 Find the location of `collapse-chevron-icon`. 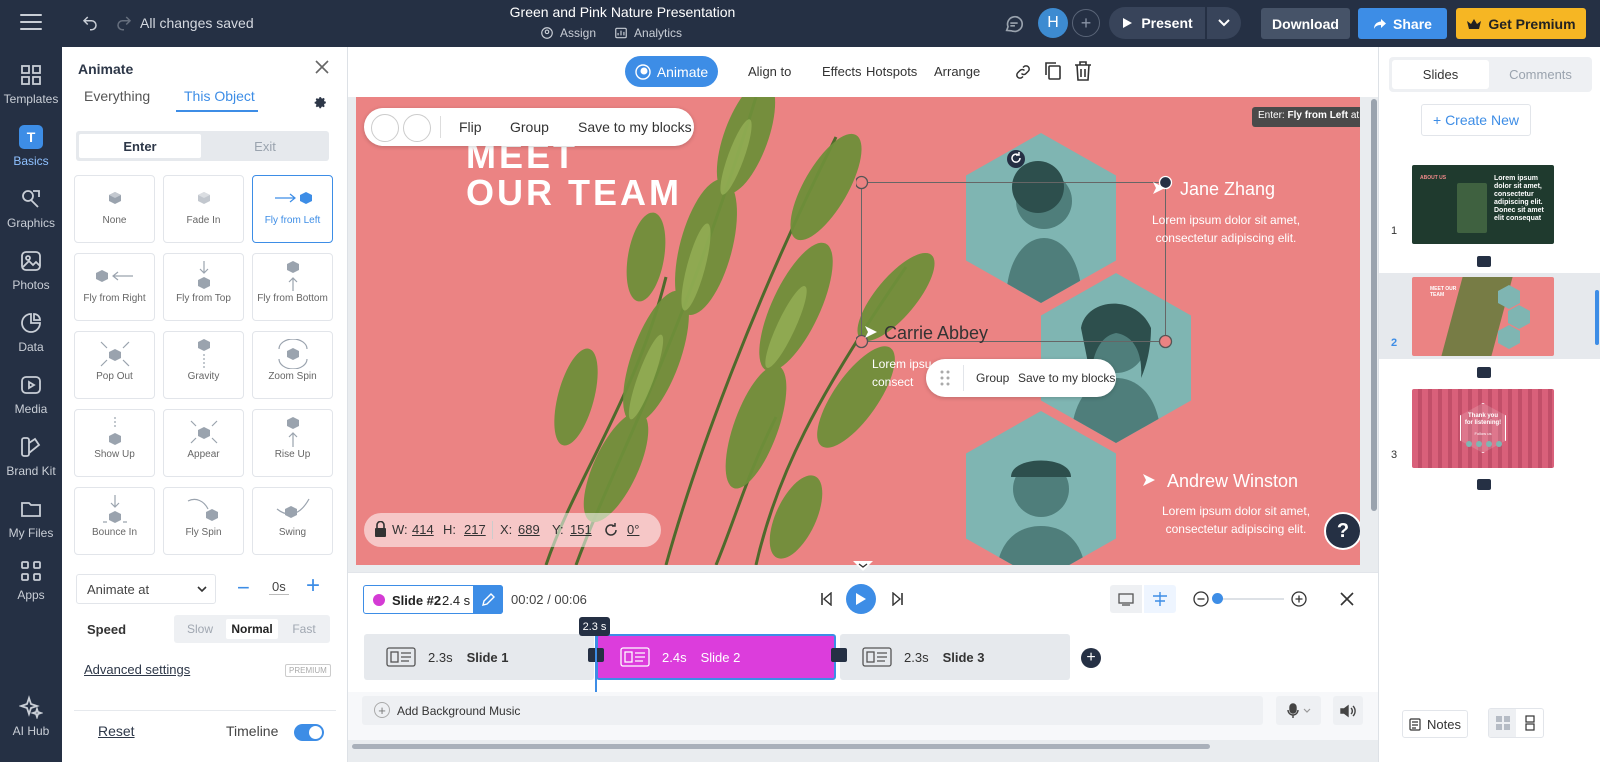

collapse-chevron-icon is located at coordinates (863, 566).